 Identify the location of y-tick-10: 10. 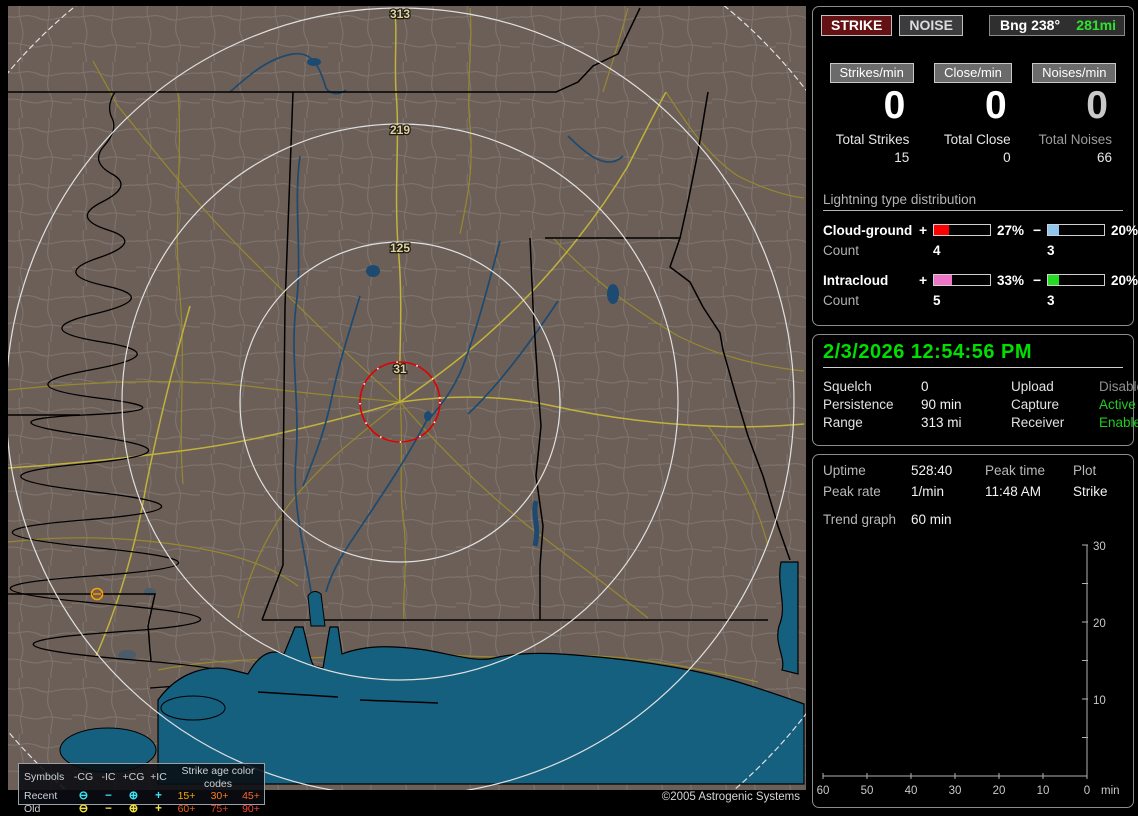
(1099, 701).